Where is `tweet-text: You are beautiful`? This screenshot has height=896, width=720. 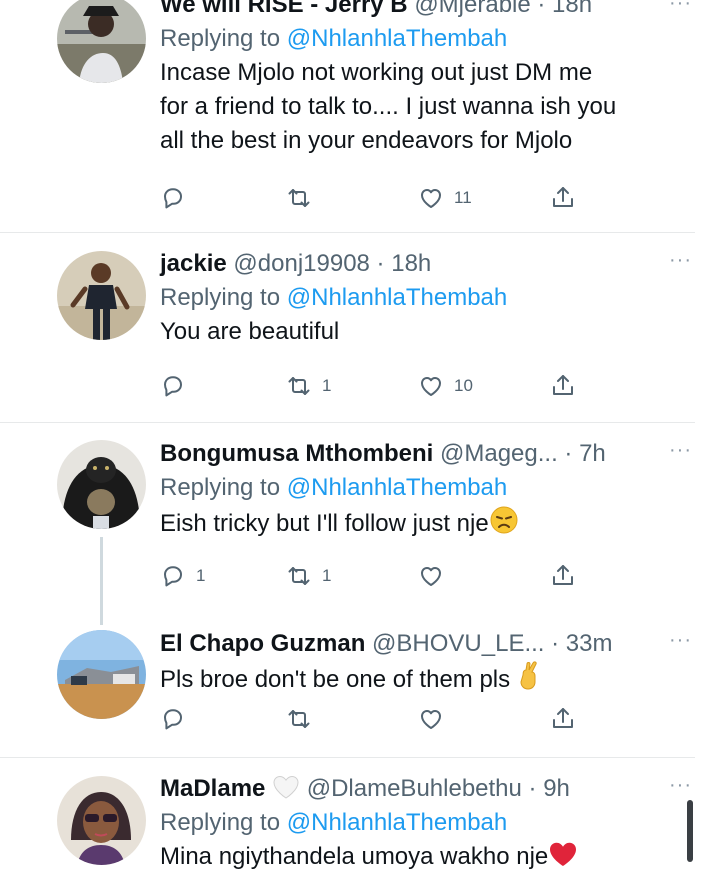 tweet-text: You are beautiful is located at coordinates (250, 331).